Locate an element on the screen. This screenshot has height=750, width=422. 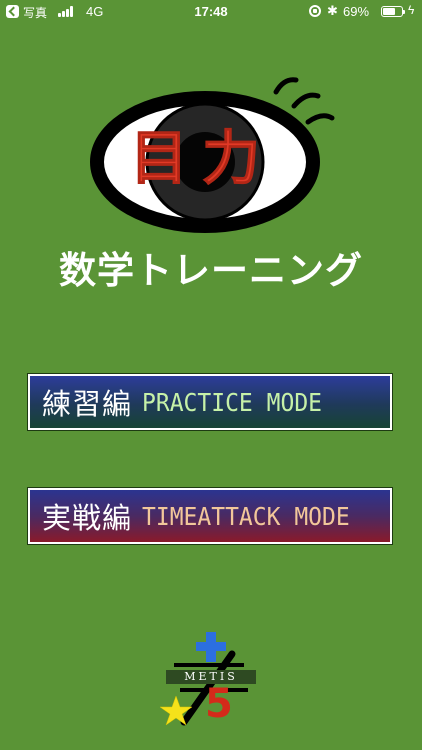
company-logo: METIS 5 is located at coordinates (210, 680).